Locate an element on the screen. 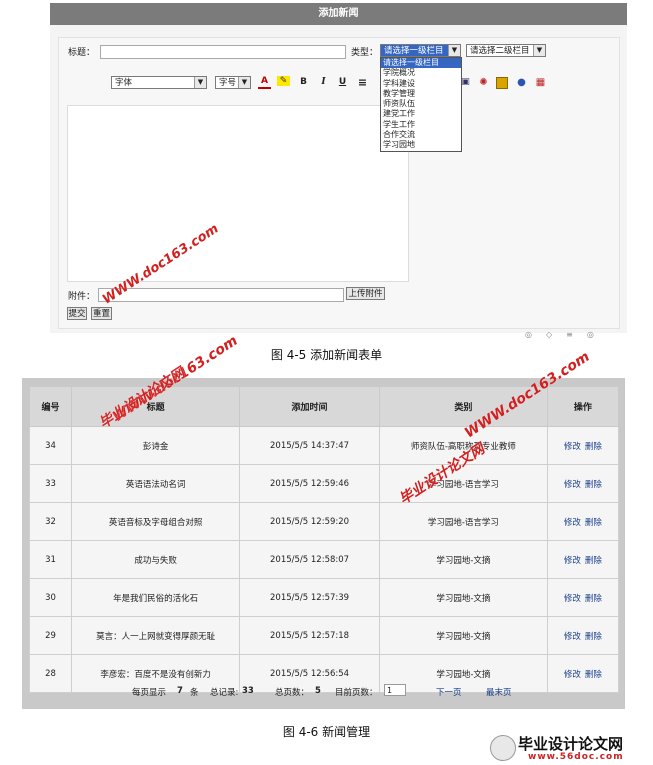 The image size is (653, 765). category1-selected: 请选择一级栏目 is located at coordinates (414, 51).